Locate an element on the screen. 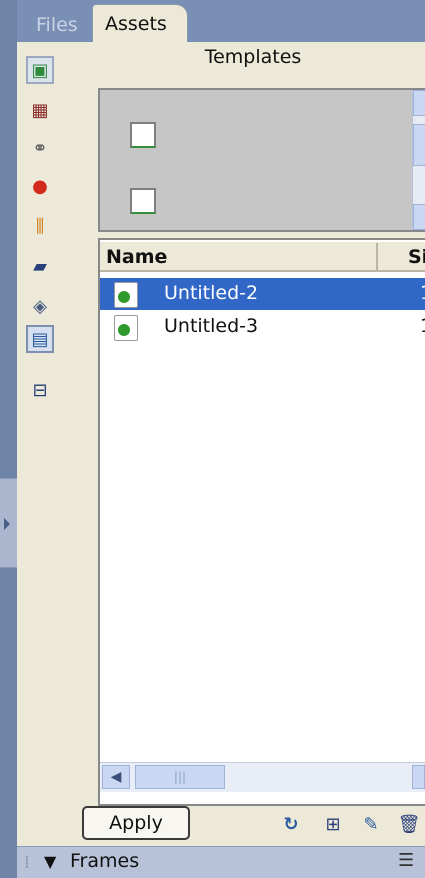 The height and width of the screenshot is (878, 425). edit-button: ✎ is located at coordinates (371, 824).